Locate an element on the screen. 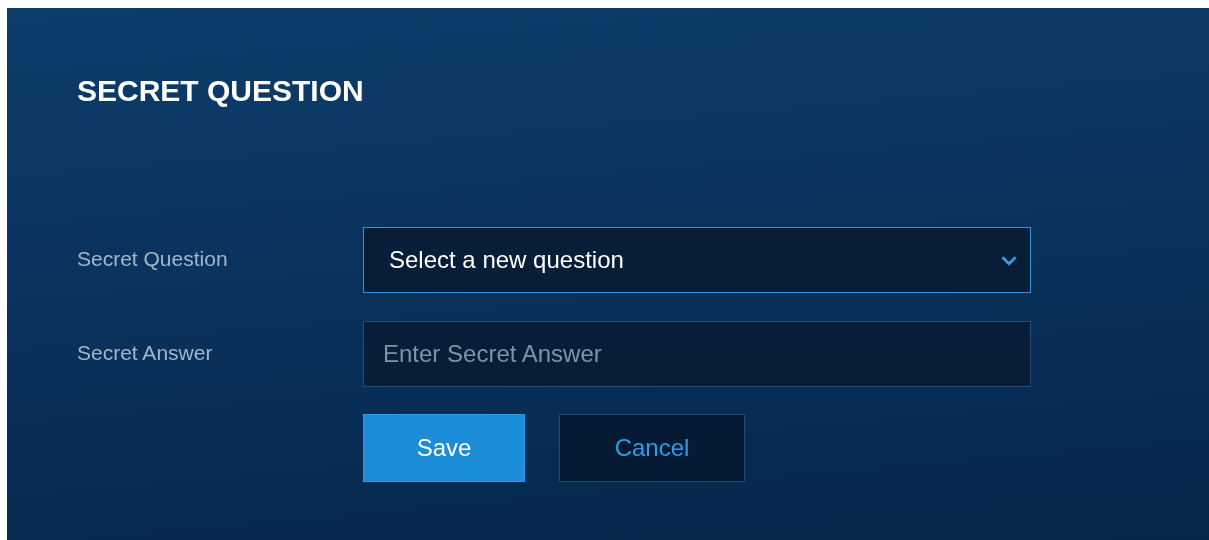  field-label: Secret Answer is located at coordinates (145, 353).